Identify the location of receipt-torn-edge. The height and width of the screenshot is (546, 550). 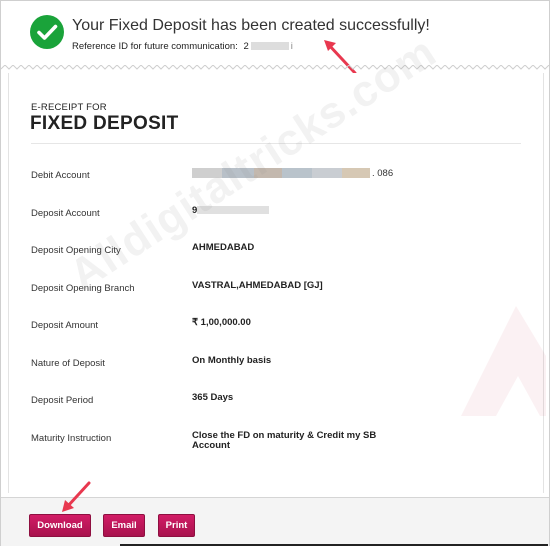
(275, 67).